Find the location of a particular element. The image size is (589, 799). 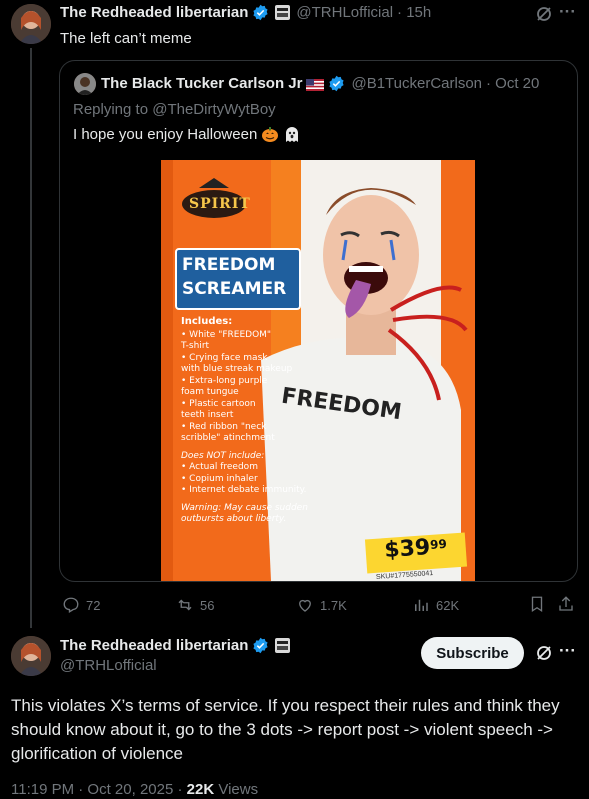

views-count: 62K is located at coordinates (448, 605).